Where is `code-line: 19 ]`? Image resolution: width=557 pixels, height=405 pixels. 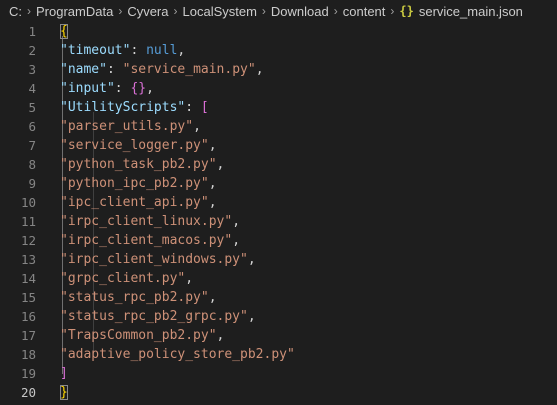 code-line: 19 ] is located at coordinates (278, 373).